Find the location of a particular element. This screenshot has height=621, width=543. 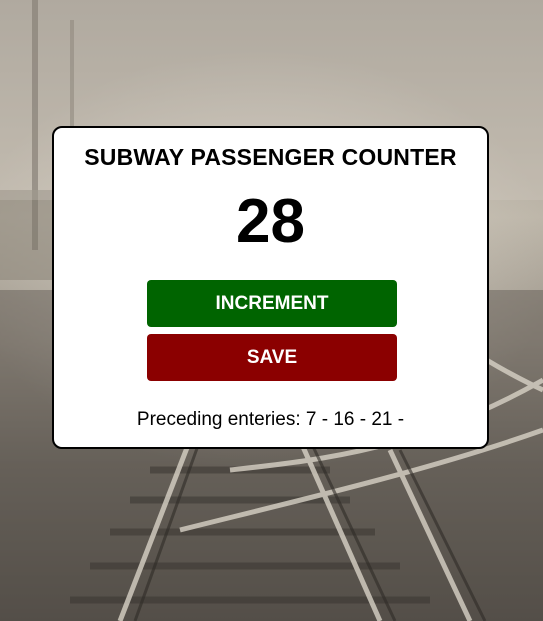

preceding-entries: Preceding enteries: 7 - 16 - 21 - is located at coordinates (270, 419).